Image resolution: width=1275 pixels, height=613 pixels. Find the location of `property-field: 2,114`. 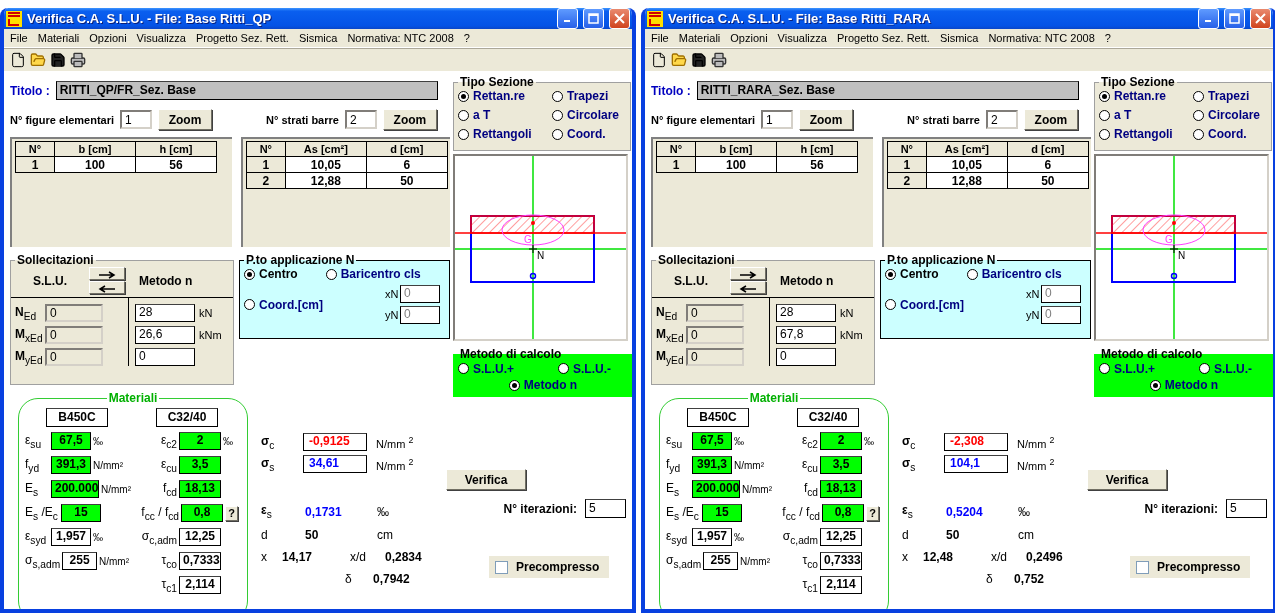

property-field: 2,114 is located at coordinates (841, 585).